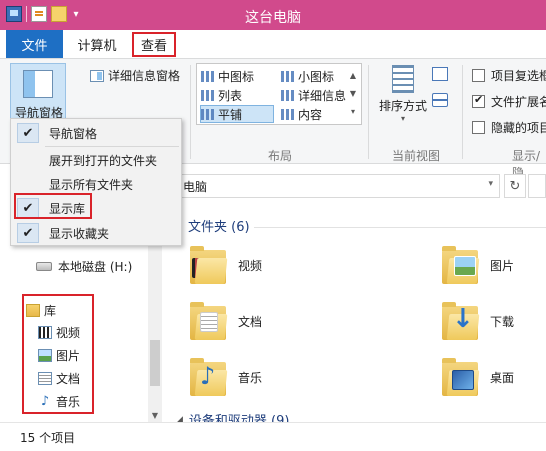 This screenshot has height=451, width=546. What do you see at coordinates (155, 363) in the screenshot?
I see `scrollbar-thumb` at bounding box center [155, 363].